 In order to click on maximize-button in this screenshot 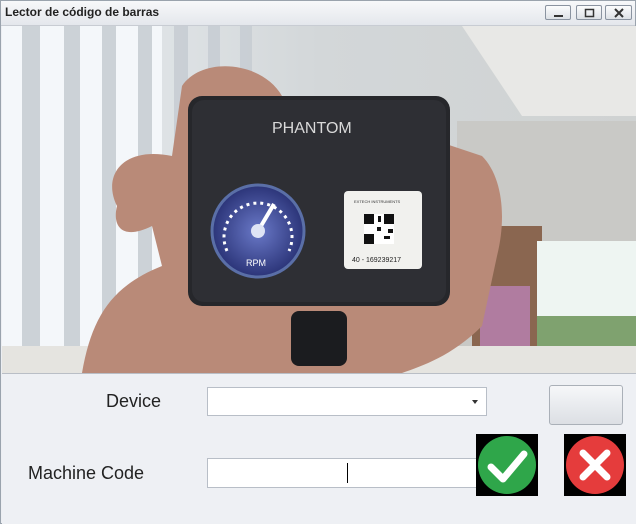, I will do `click(589, 12)`.